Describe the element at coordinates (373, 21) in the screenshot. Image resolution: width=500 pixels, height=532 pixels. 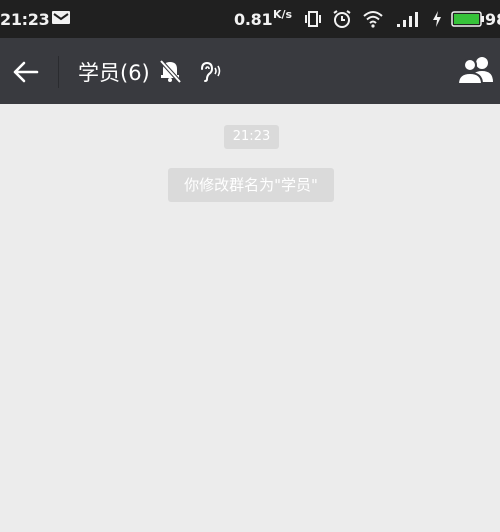
I see `wifi-icon` at that location.